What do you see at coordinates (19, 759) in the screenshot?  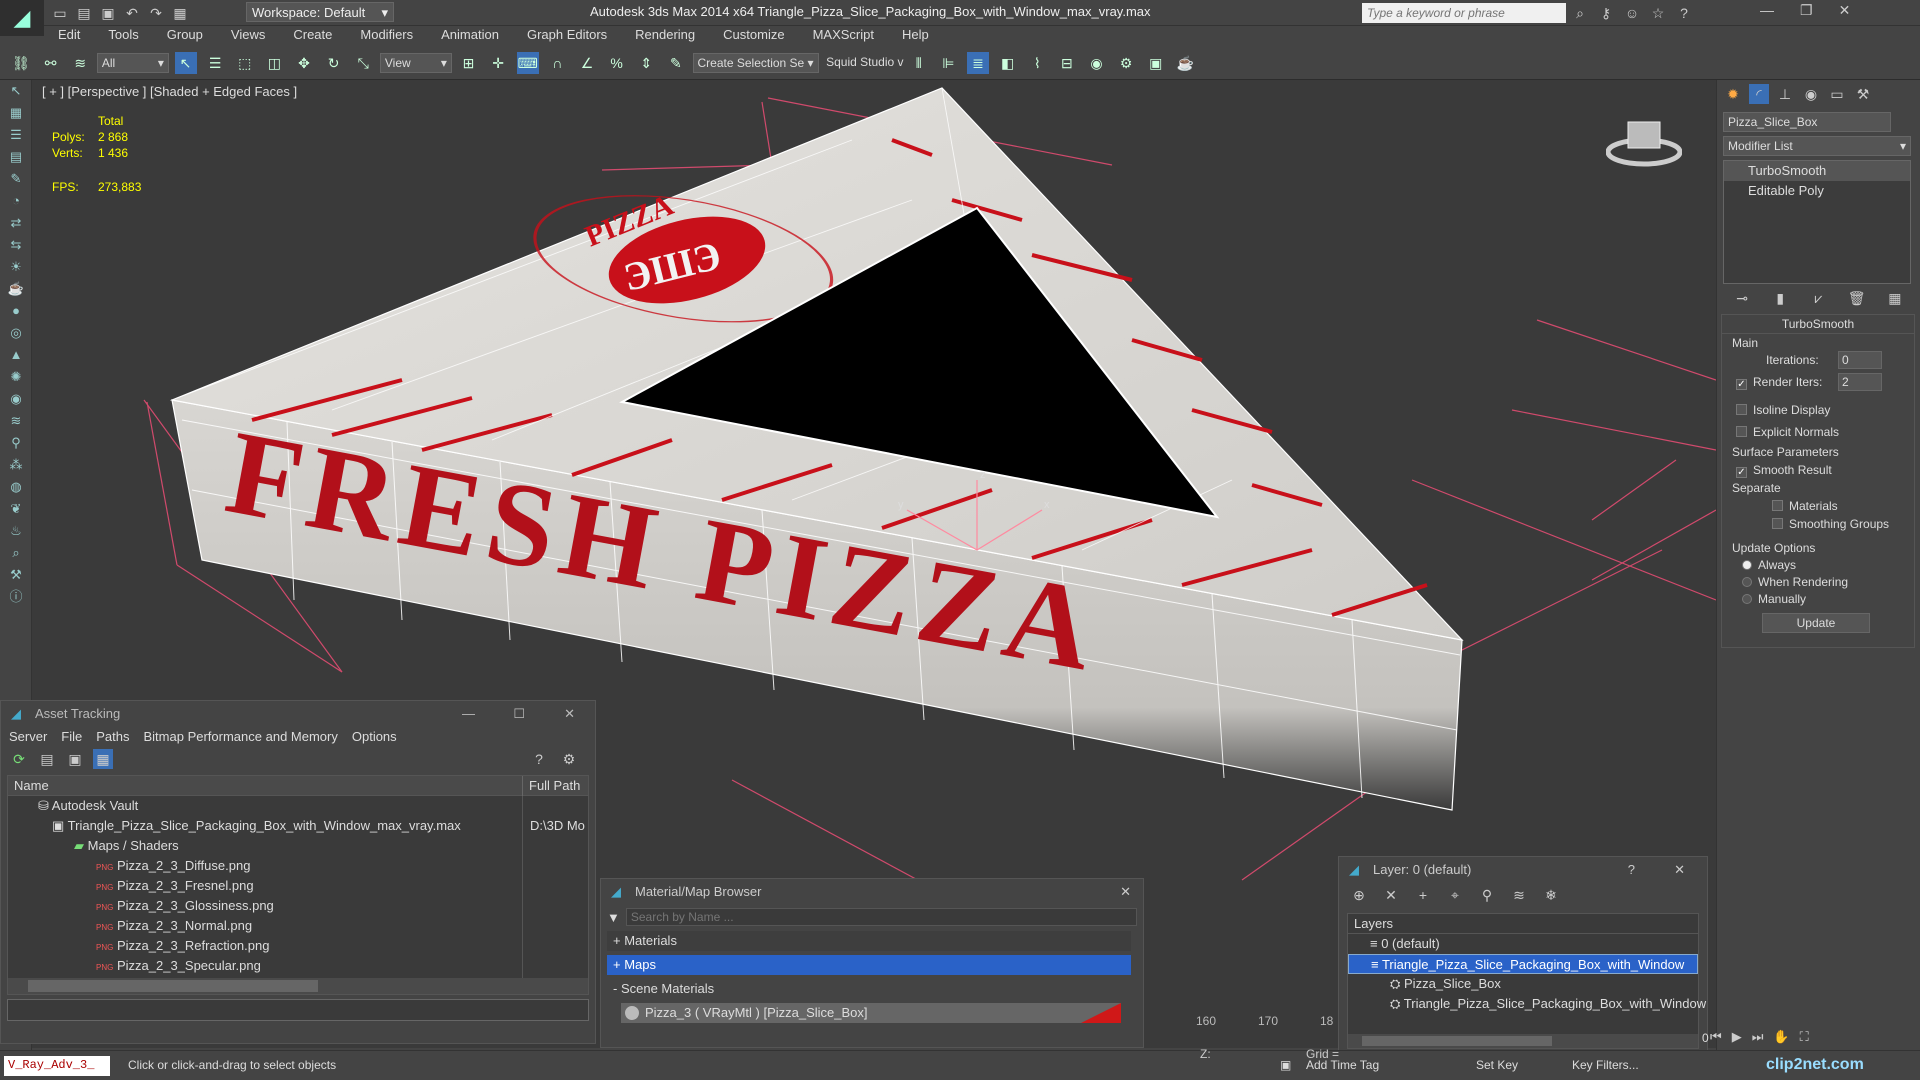 I see `refresh-icon: ⟳` at bounding box center [19, 759].